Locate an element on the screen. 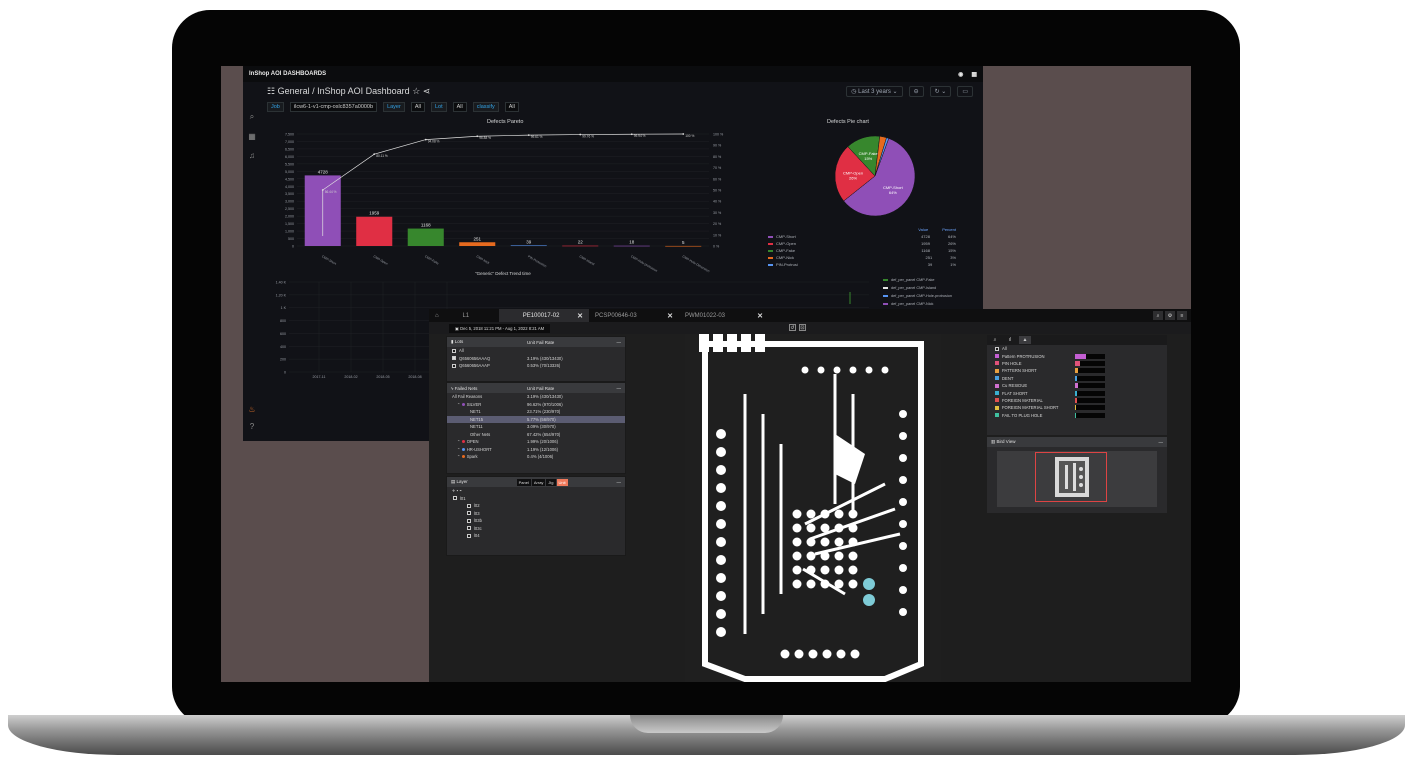 This screenshot has width=1413, height=773. undo-icon: ↺ is located at coordinates (792, 327).